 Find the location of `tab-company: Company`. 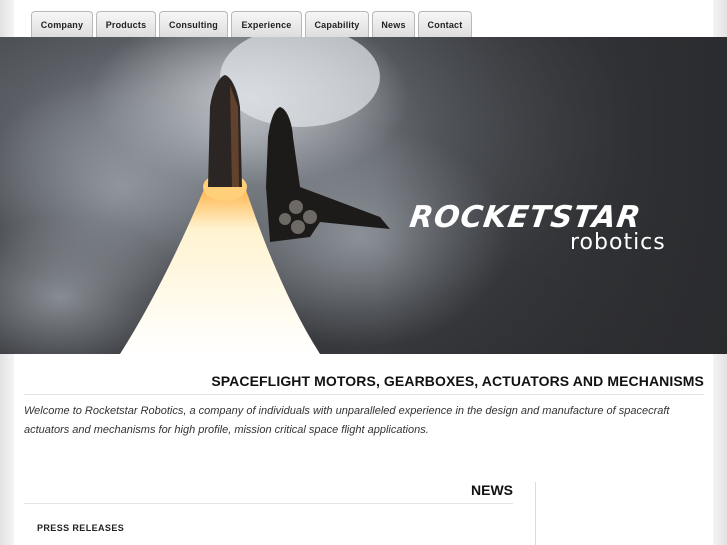

tab-company: Company is located at coordinates (62, 24).